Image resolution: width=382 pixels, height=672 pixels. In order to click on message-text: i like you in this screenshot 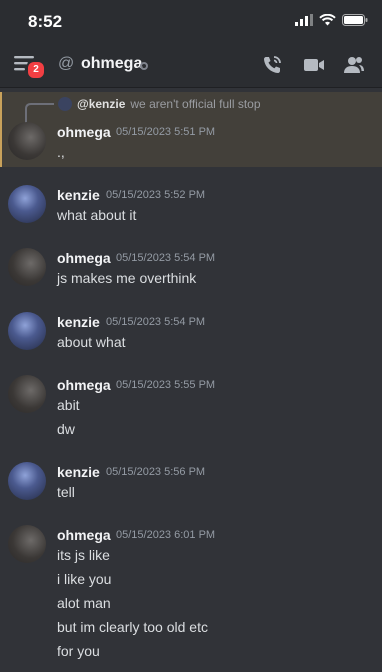, I will do `click(84, 579)`.